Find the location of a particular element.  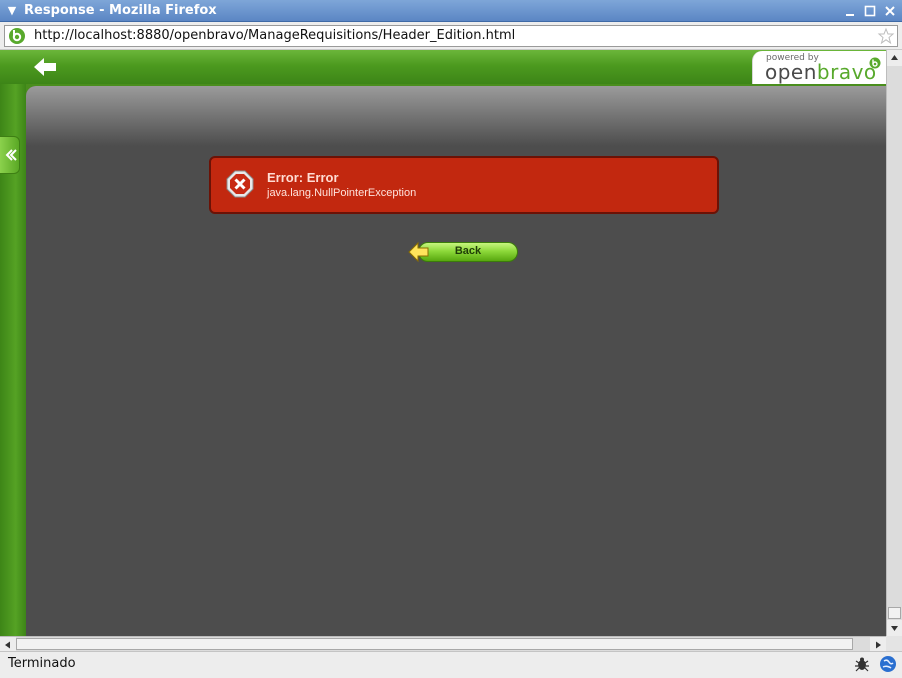

horizontal-scrollbar is located at coordinates (443, 643).